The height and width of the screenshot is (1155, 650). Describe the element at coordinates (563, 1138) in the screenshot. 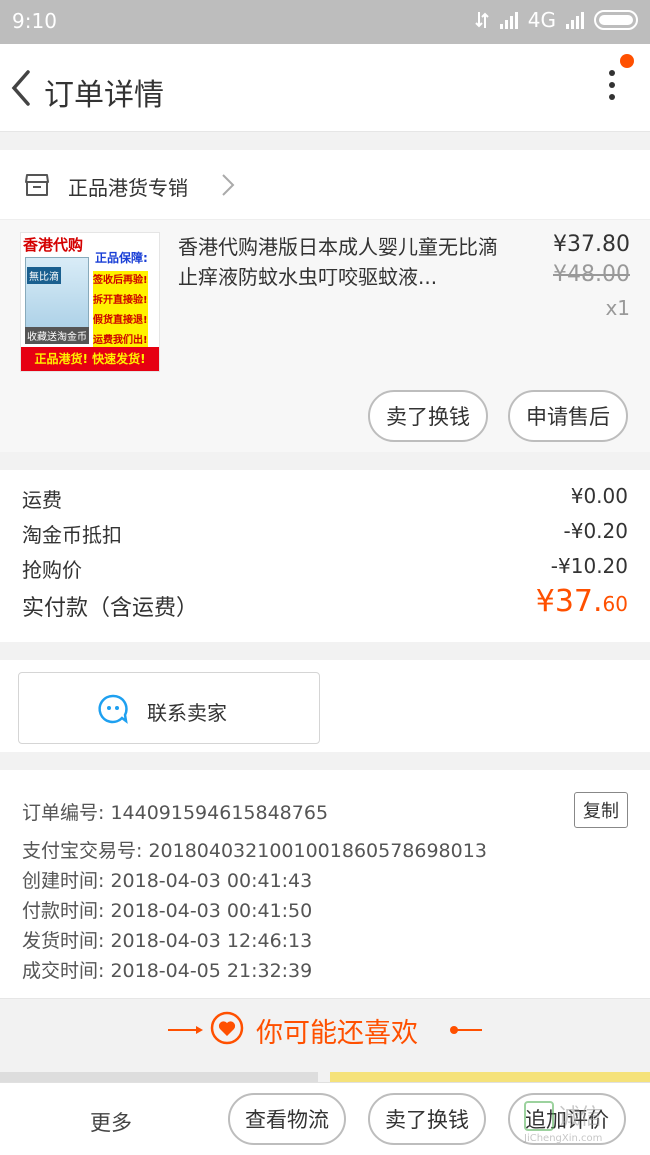

I see `watermark-url: JiChengXin.com` at that location.